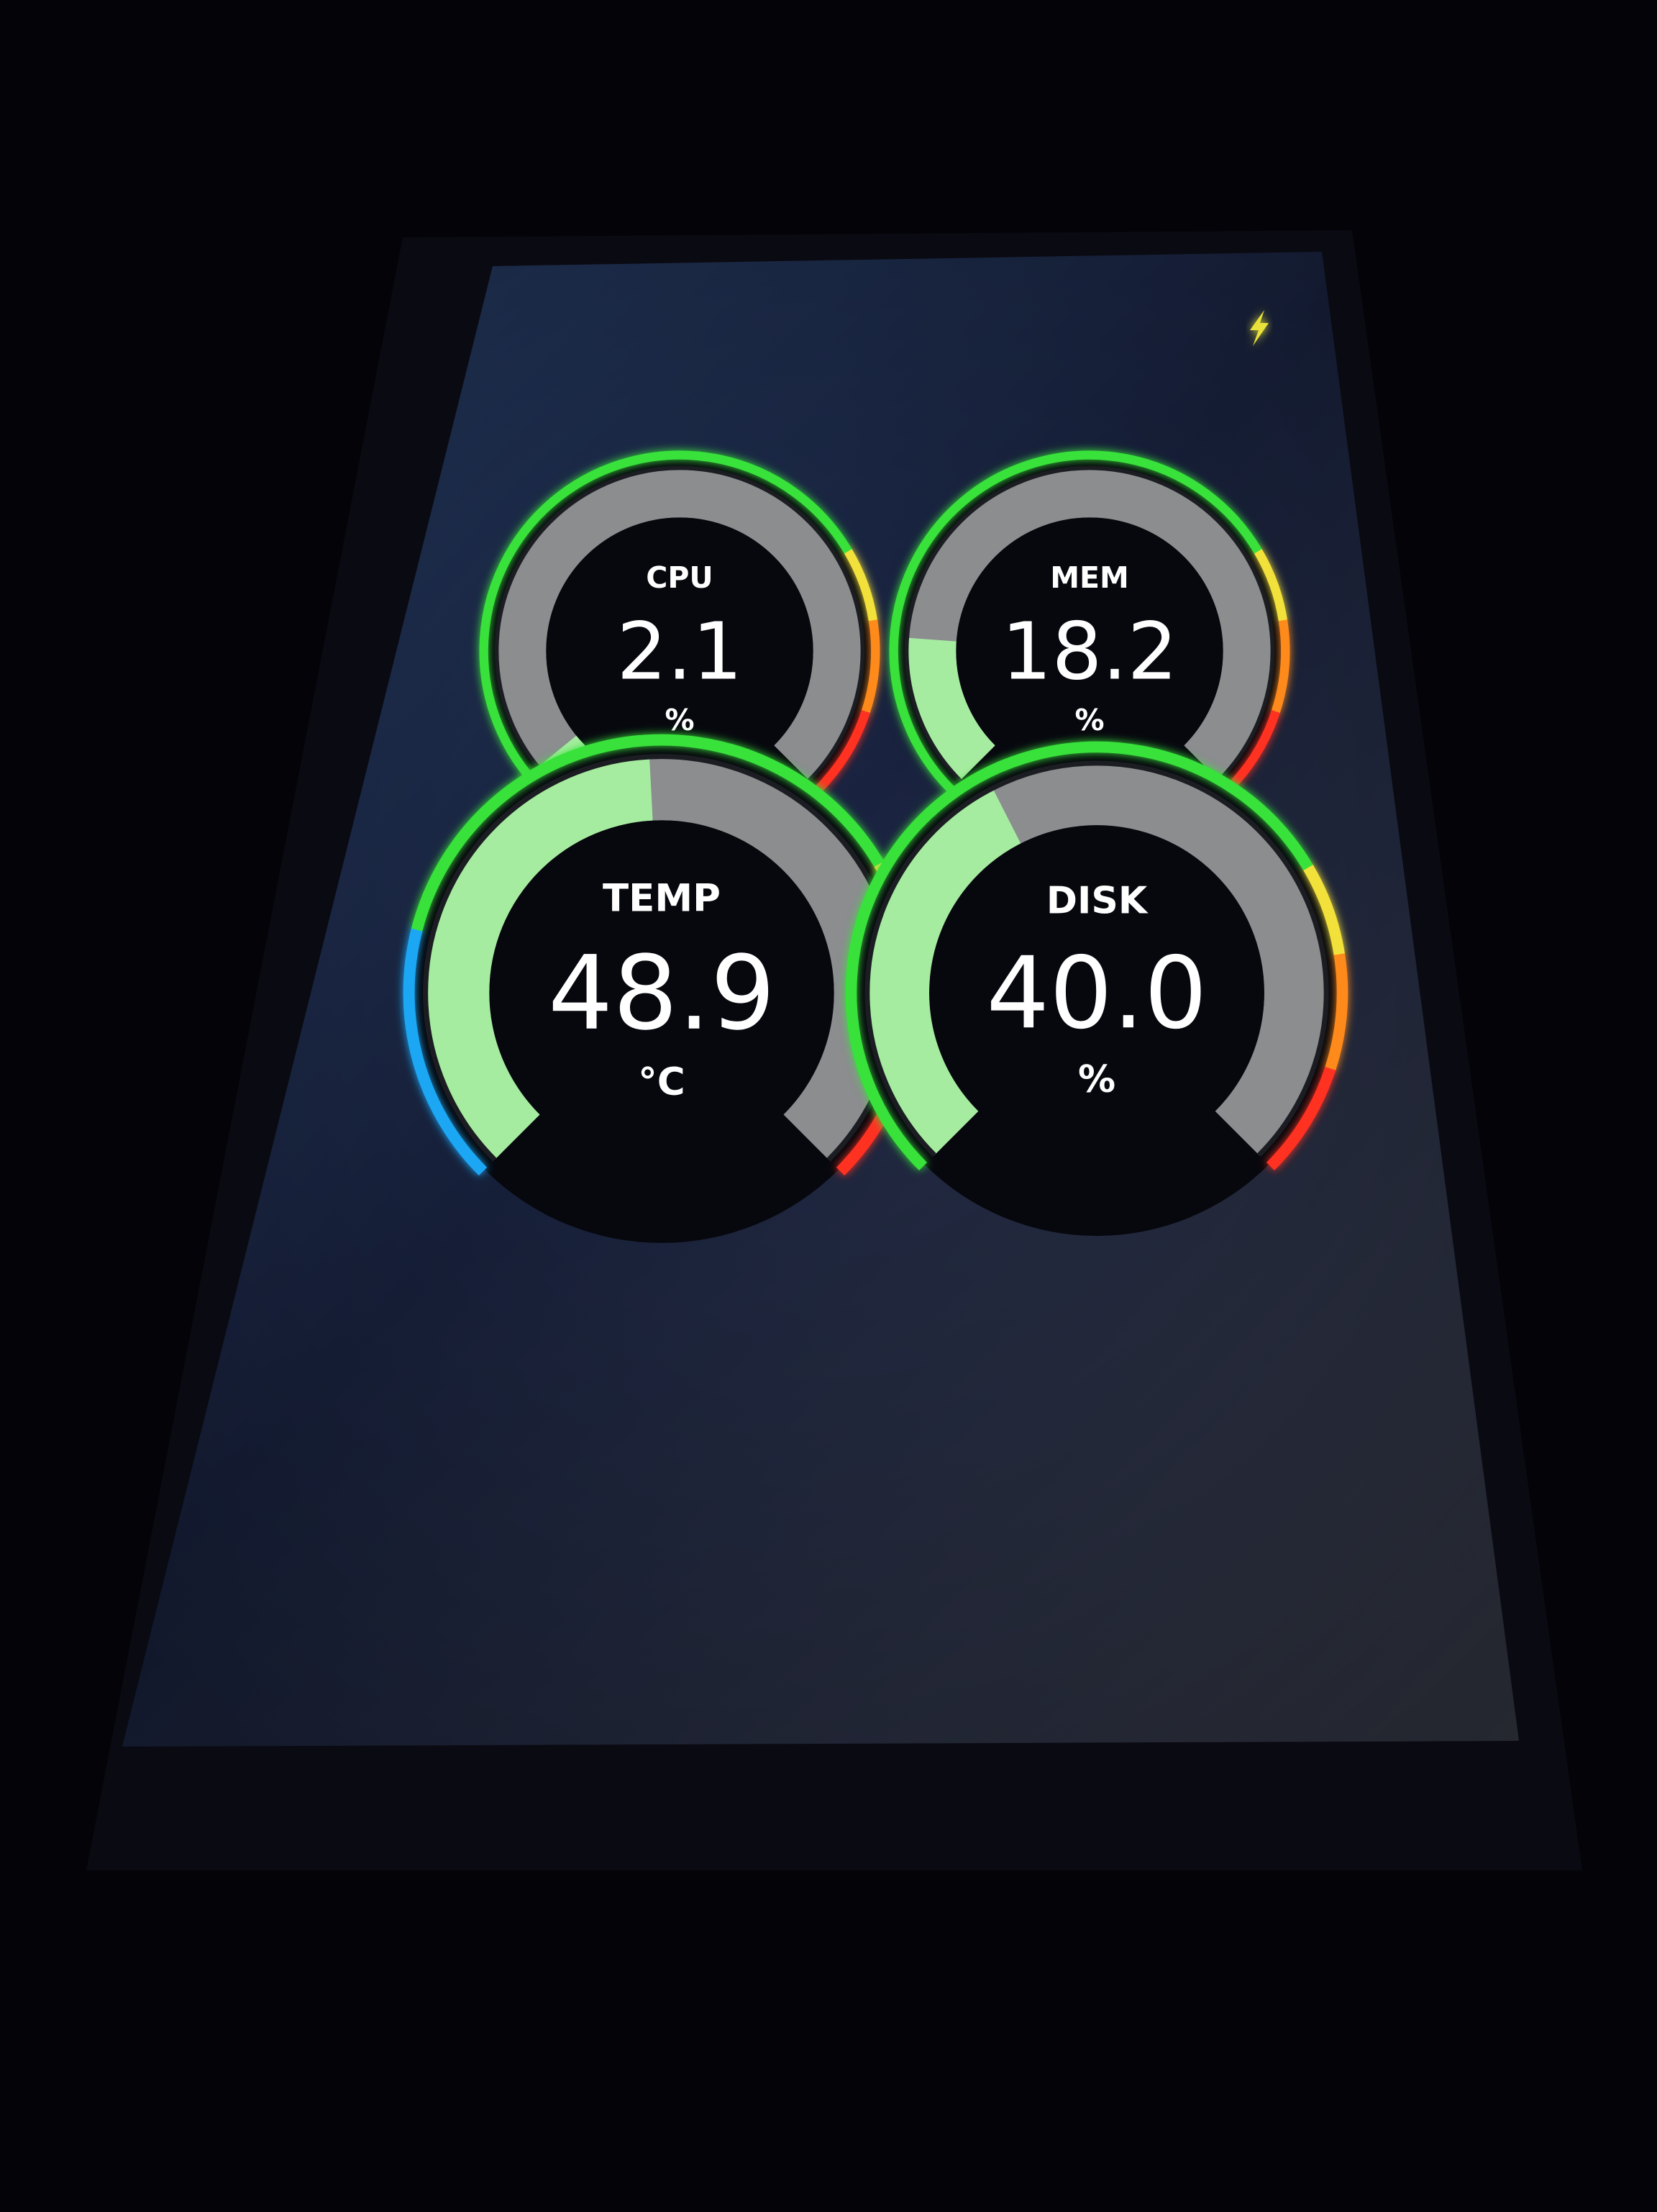  Describe the element at coordinates (679, 577) in the screenshot. I see `gauge-label: CPU` at that location.